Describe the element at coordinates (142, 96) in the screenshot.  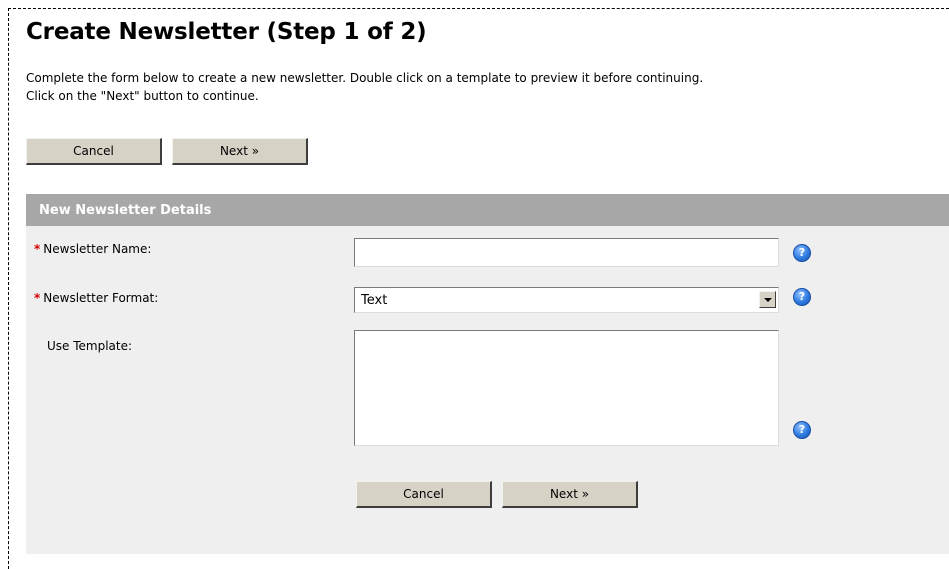
I see `intro-line-2: Click on the "Next" button to continue.` at that location.